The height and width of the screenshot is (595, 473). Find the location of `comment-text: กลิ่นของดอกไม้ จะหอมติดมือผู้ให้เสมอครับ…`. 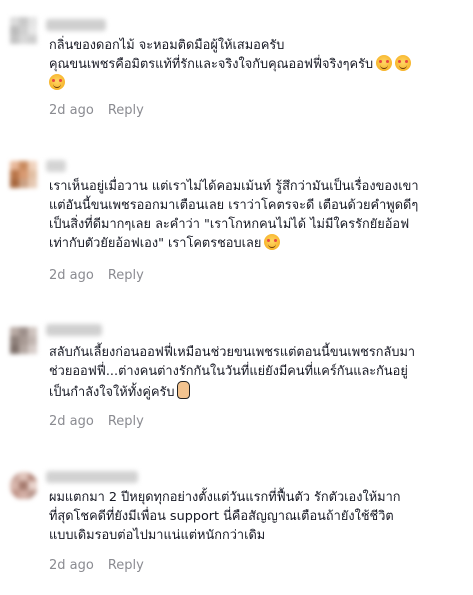

comment-text: กลิ่นของดอกไม้ จะหอมติดมือผู้ให้เสมอครับ… is located at coordinates (258, 64).